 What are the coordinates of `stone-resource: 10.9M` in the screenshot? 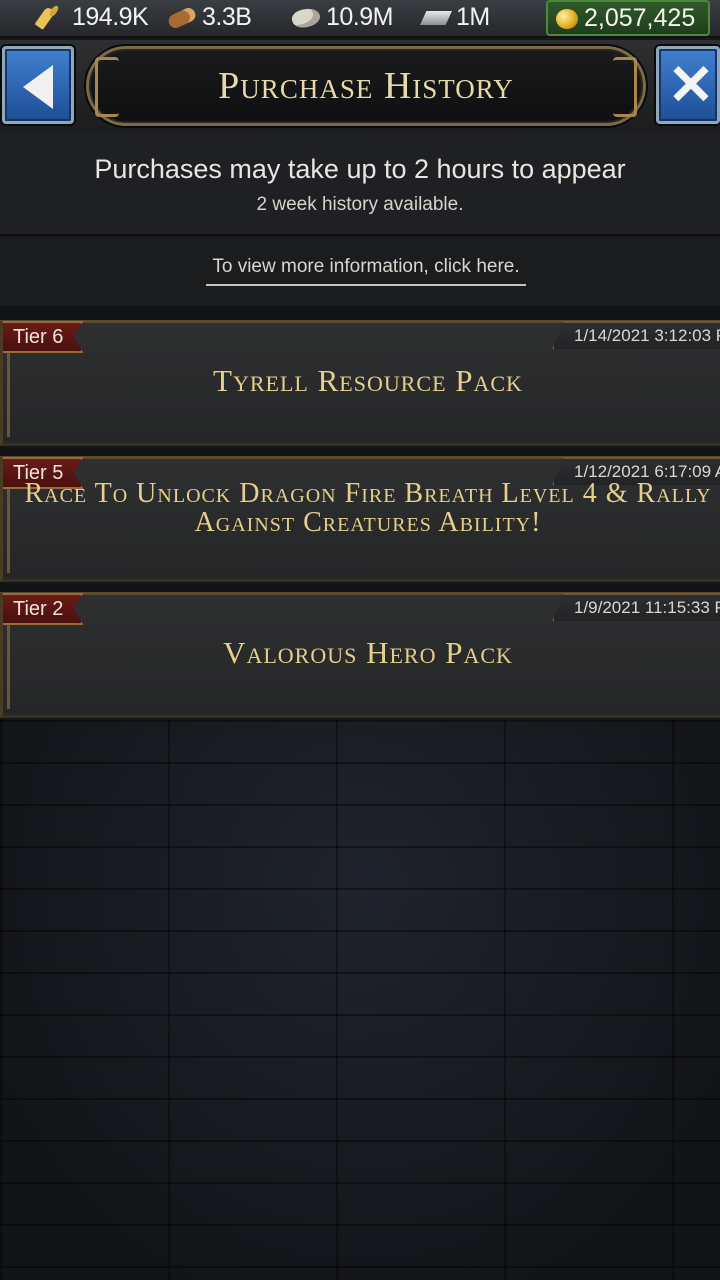 It's located at (341, 17).